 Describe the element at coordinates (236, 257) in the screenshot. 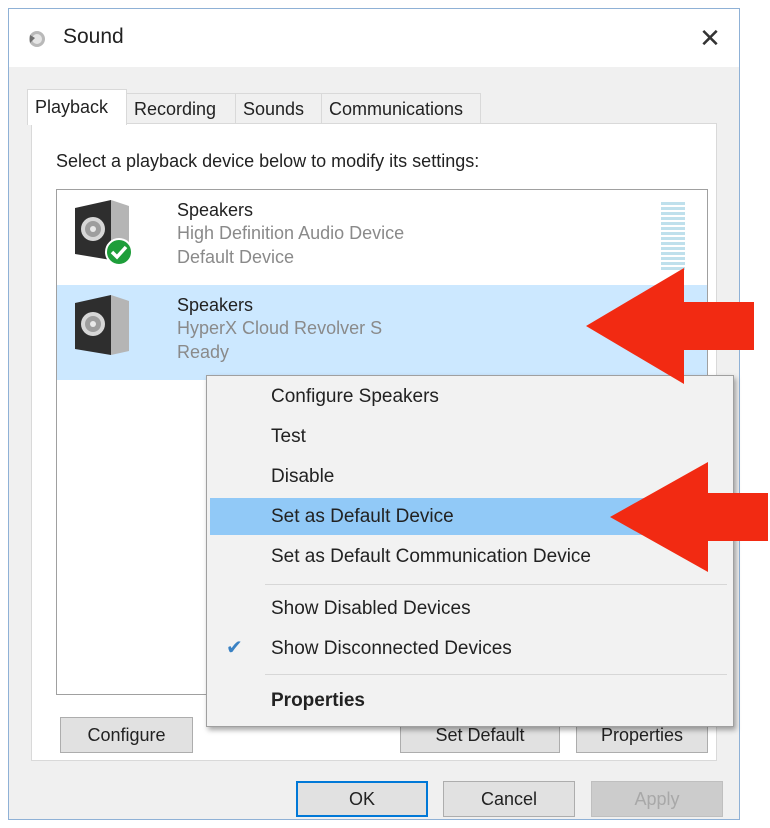

I see `device-status: Default Device` at that location.